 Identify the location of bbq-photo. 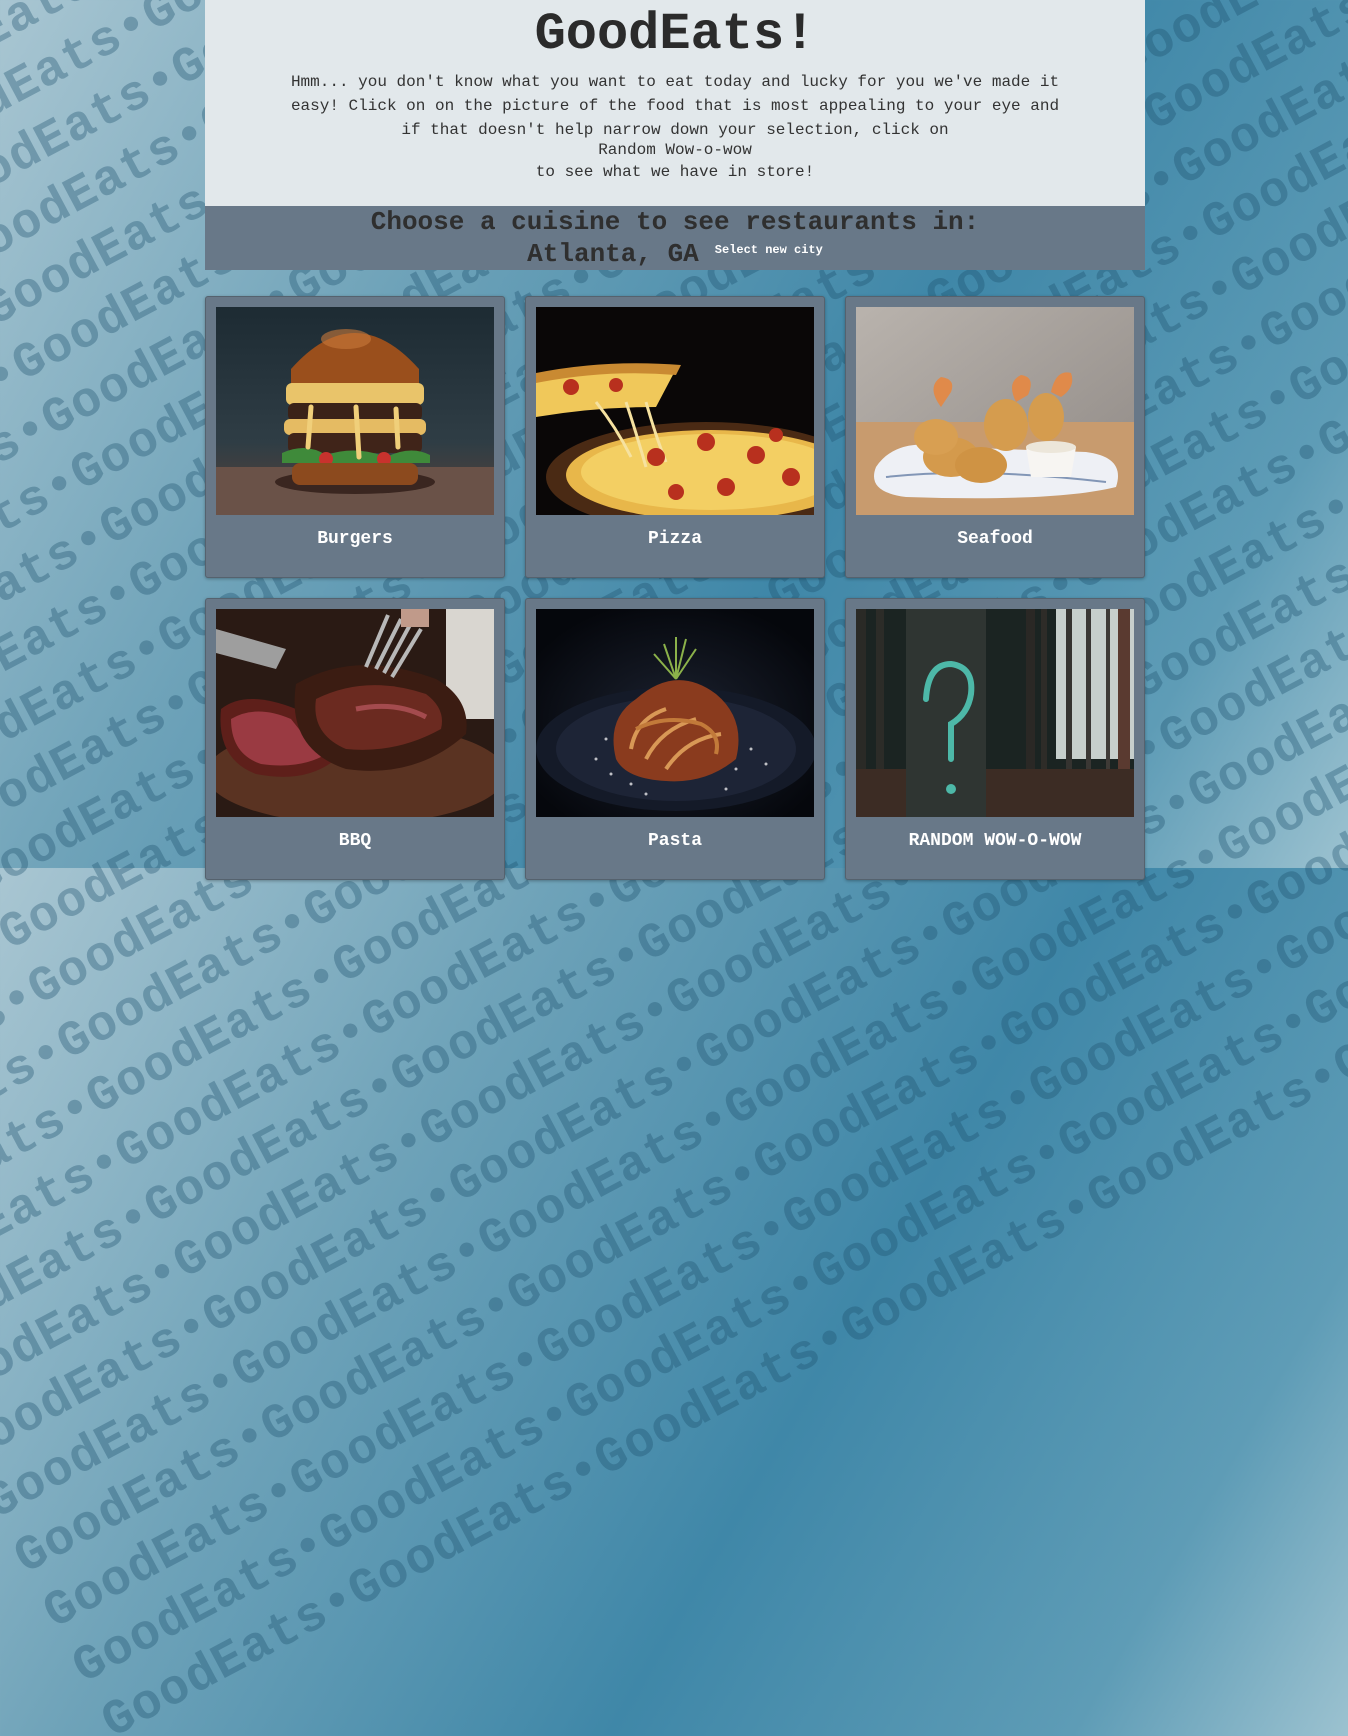
(355, 713).